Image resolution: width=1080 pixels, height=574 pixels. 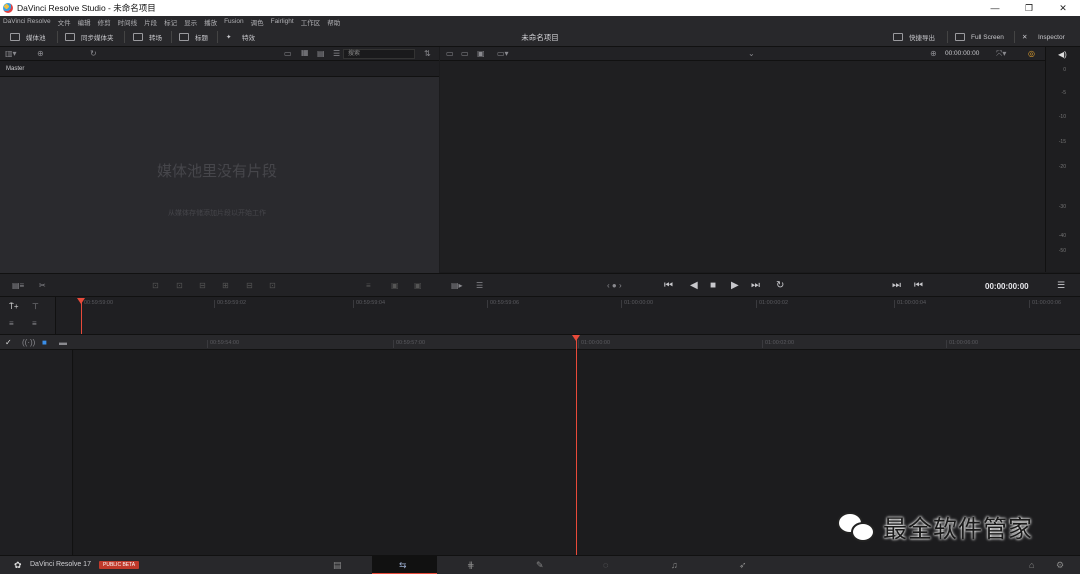 What do you see at coordinates (210, 22) in the screenshot?
I see `menu-playback: 播放` at bounding box center [210, 22].